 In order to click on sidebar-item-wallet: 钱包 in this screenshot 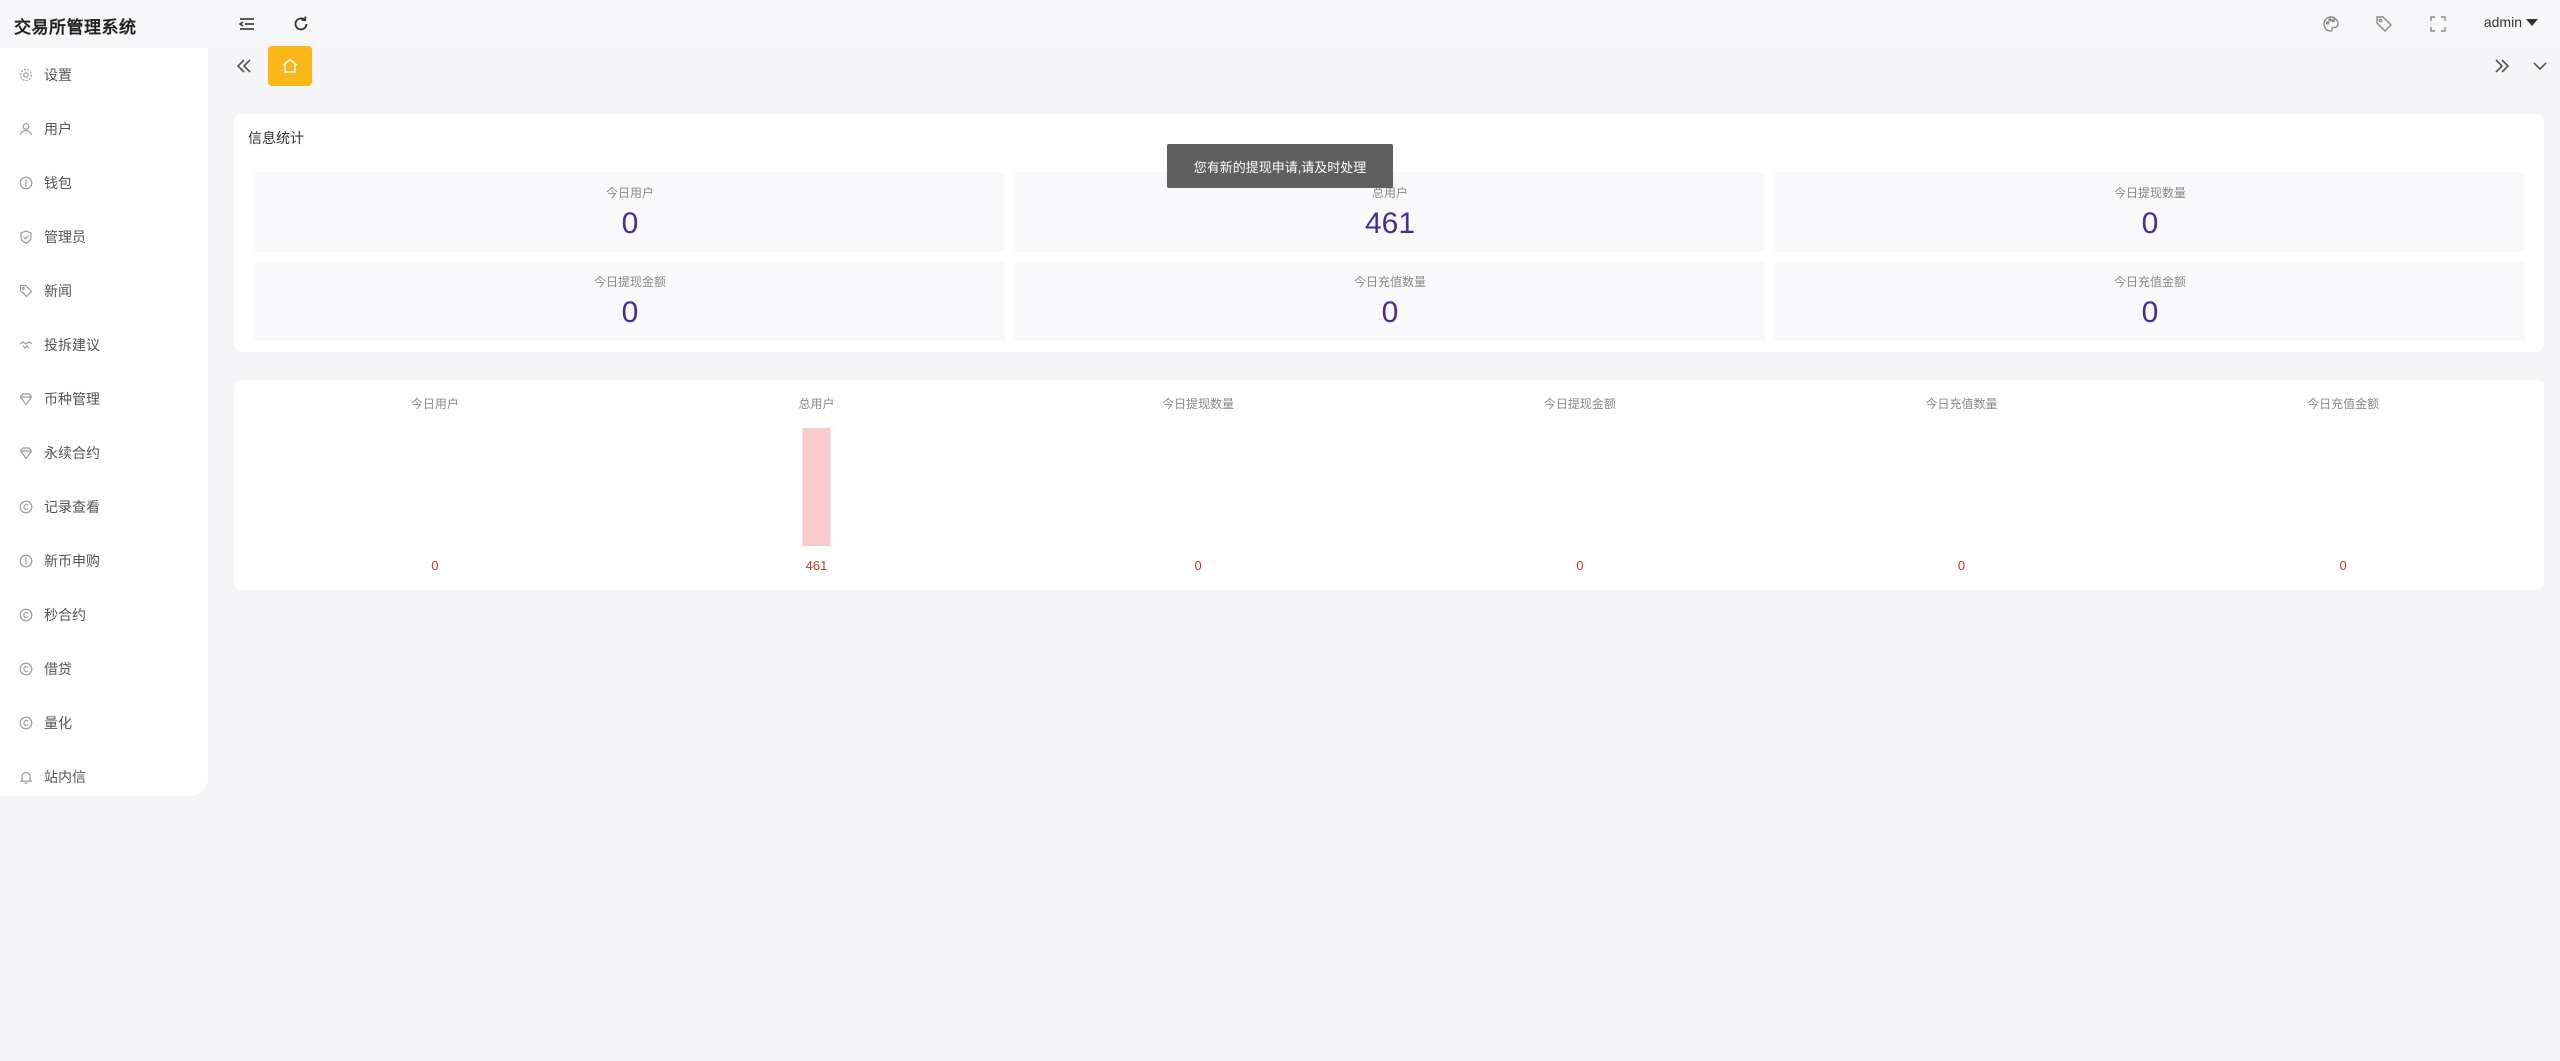, I will do `click(104, 183)`.